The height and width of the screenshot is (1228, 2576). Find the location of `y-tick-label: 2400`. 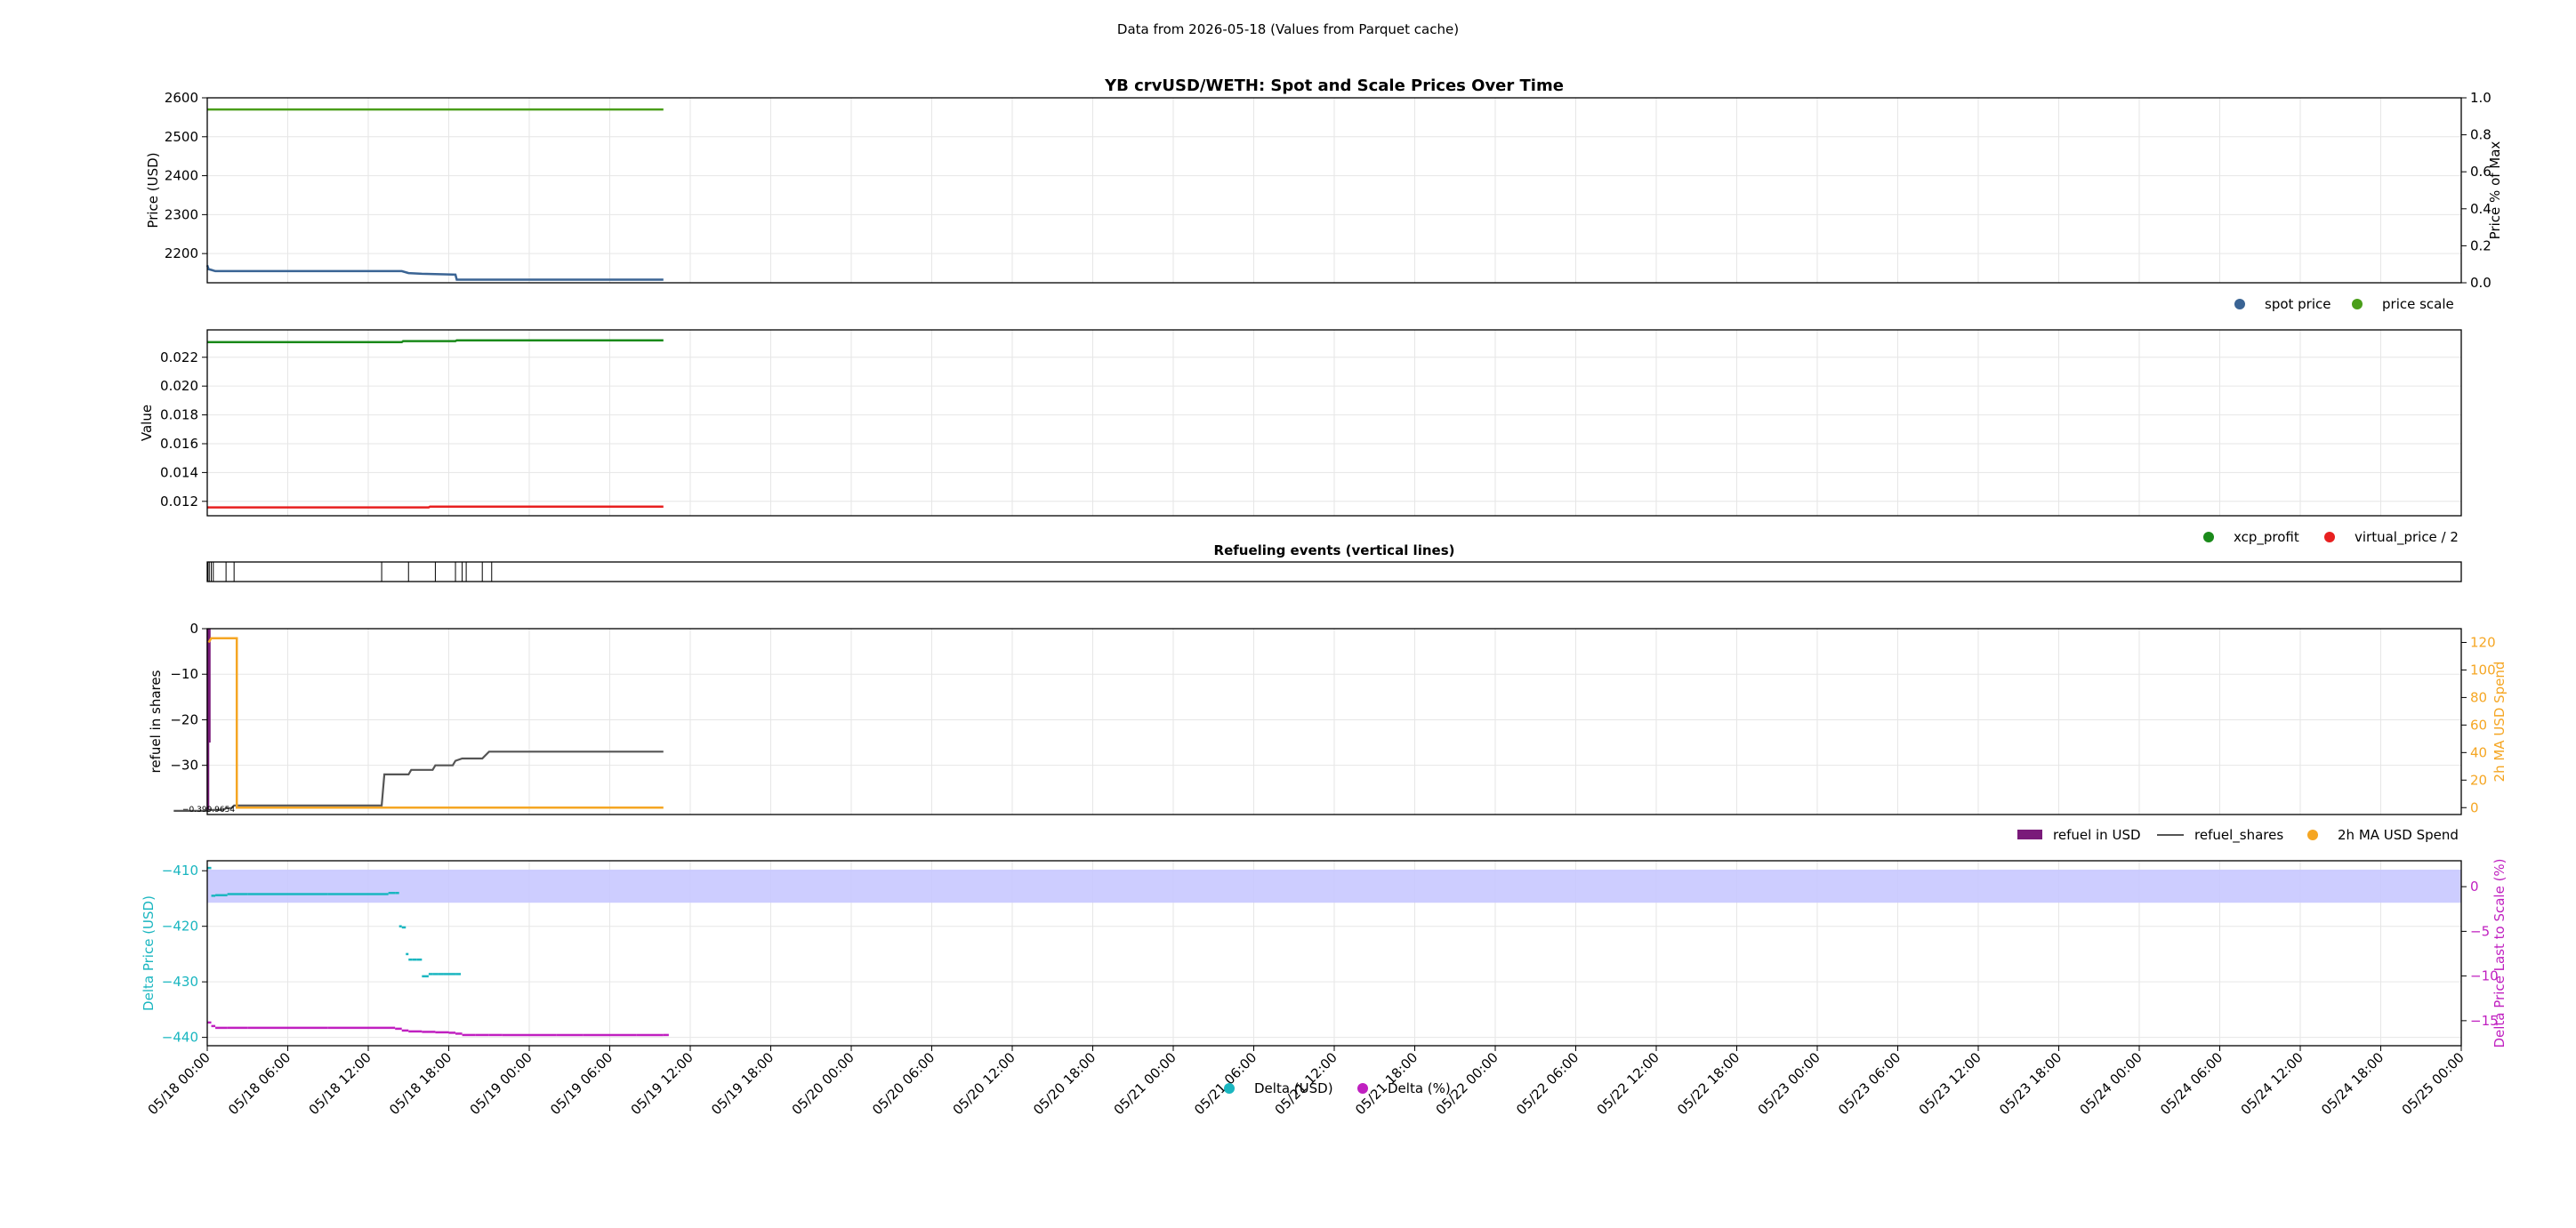

y-tick-label: 2400 is located at coordinates (181, 176).